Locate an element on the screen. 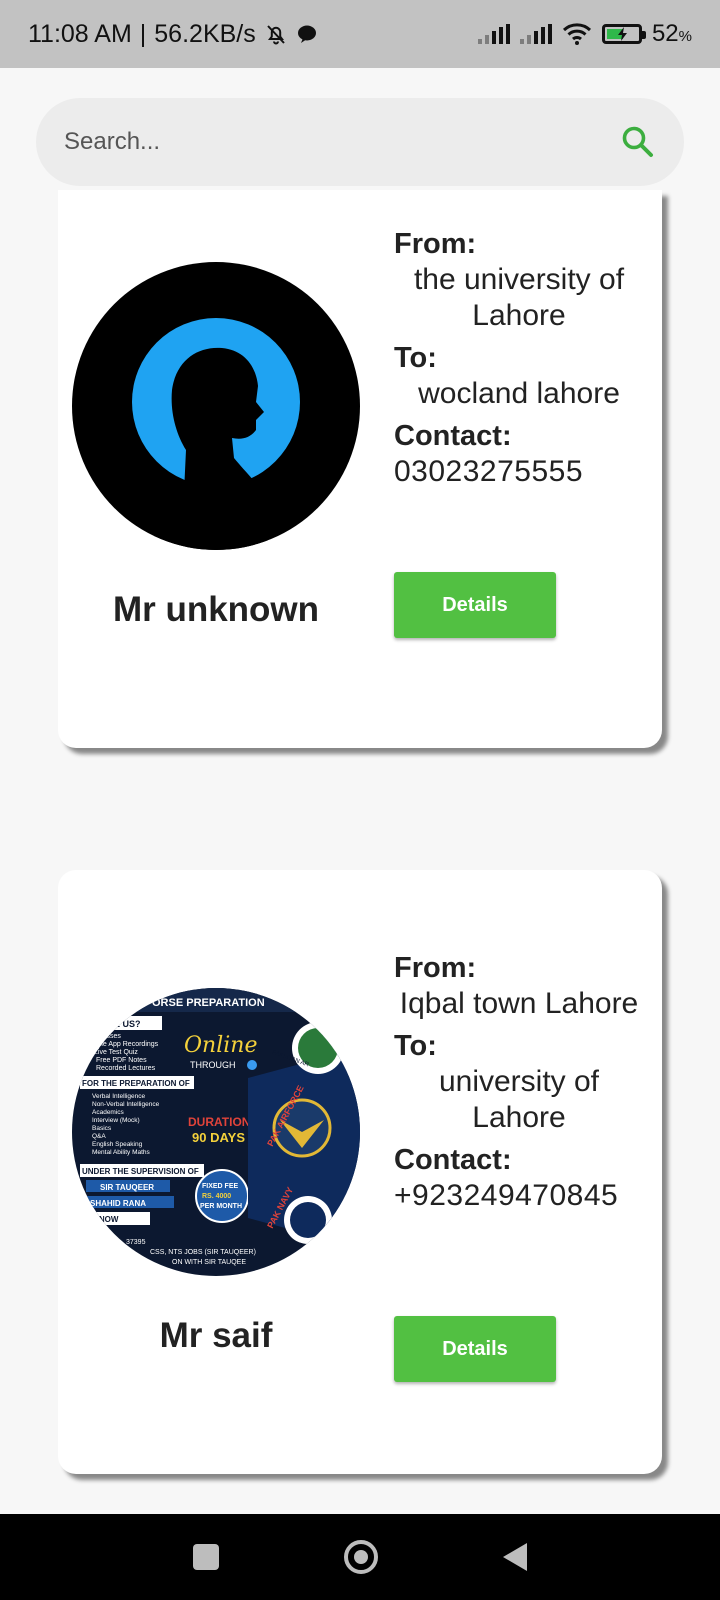  from-value: the university of Lahore is located at coordinates (519, 297).